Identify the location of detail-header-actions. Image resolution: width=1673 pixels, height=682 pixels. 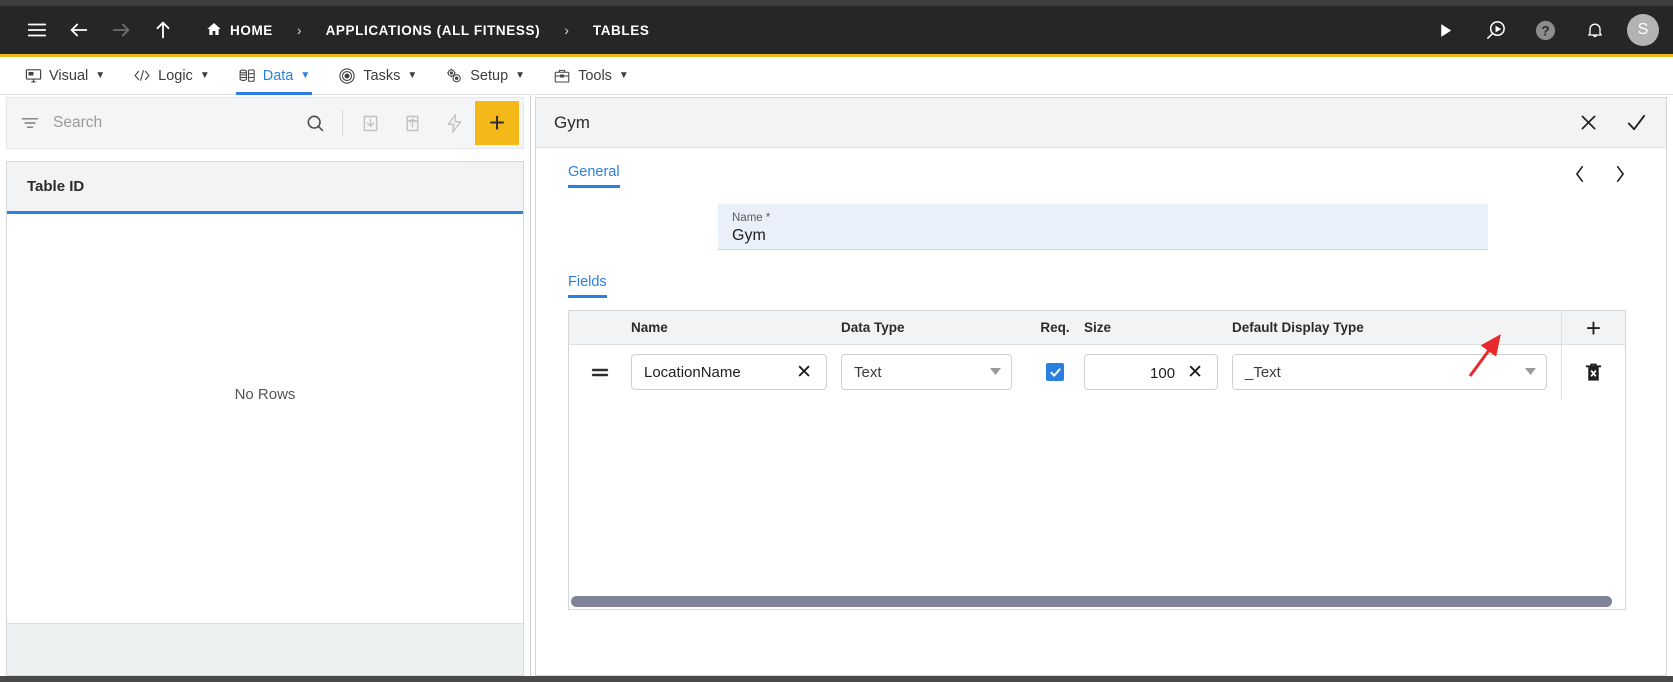
(1613, 122).